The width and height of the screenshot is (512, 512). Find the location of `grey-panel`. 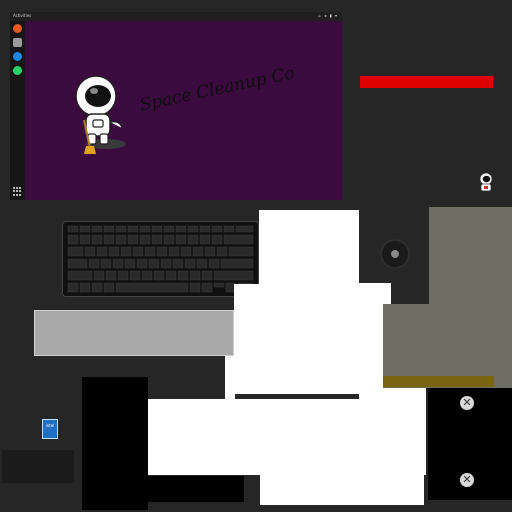

grey-panel is located at coordinates (134, 333).